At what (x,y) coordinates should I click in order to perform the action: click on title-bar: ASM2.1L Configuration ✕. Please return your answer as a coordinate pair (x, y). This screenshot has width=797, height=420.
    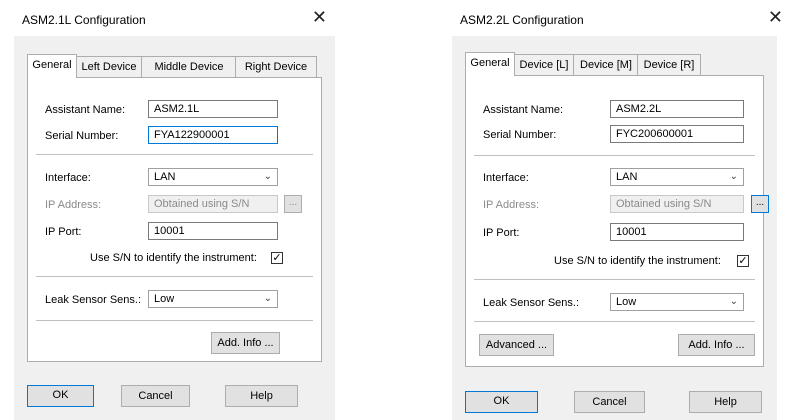
    Looking at the image, I should click on (174, 19).